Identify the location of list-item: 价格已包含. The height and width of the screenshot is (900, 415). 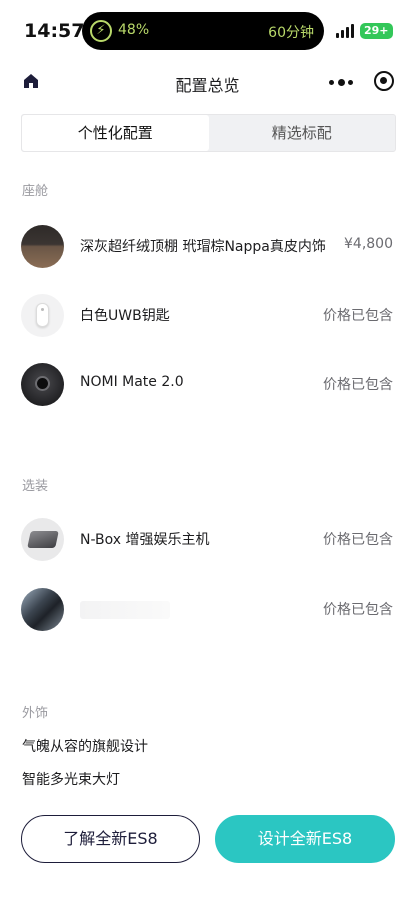
(207, 610).